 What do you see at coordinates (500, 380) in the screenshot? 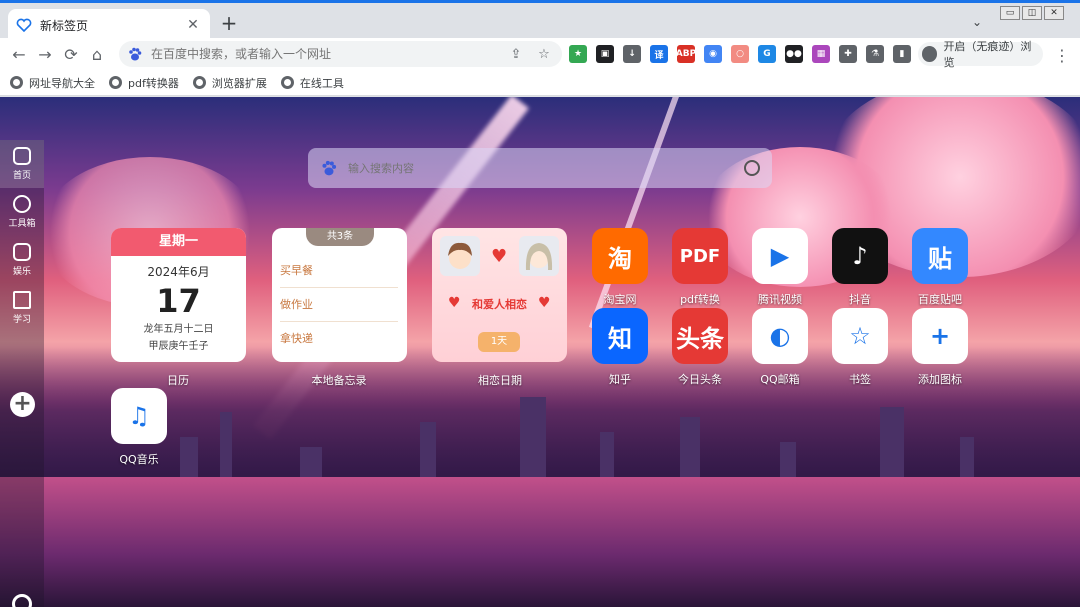
I see `love-caption: 相恋日期` at bounding box center [500, 380].